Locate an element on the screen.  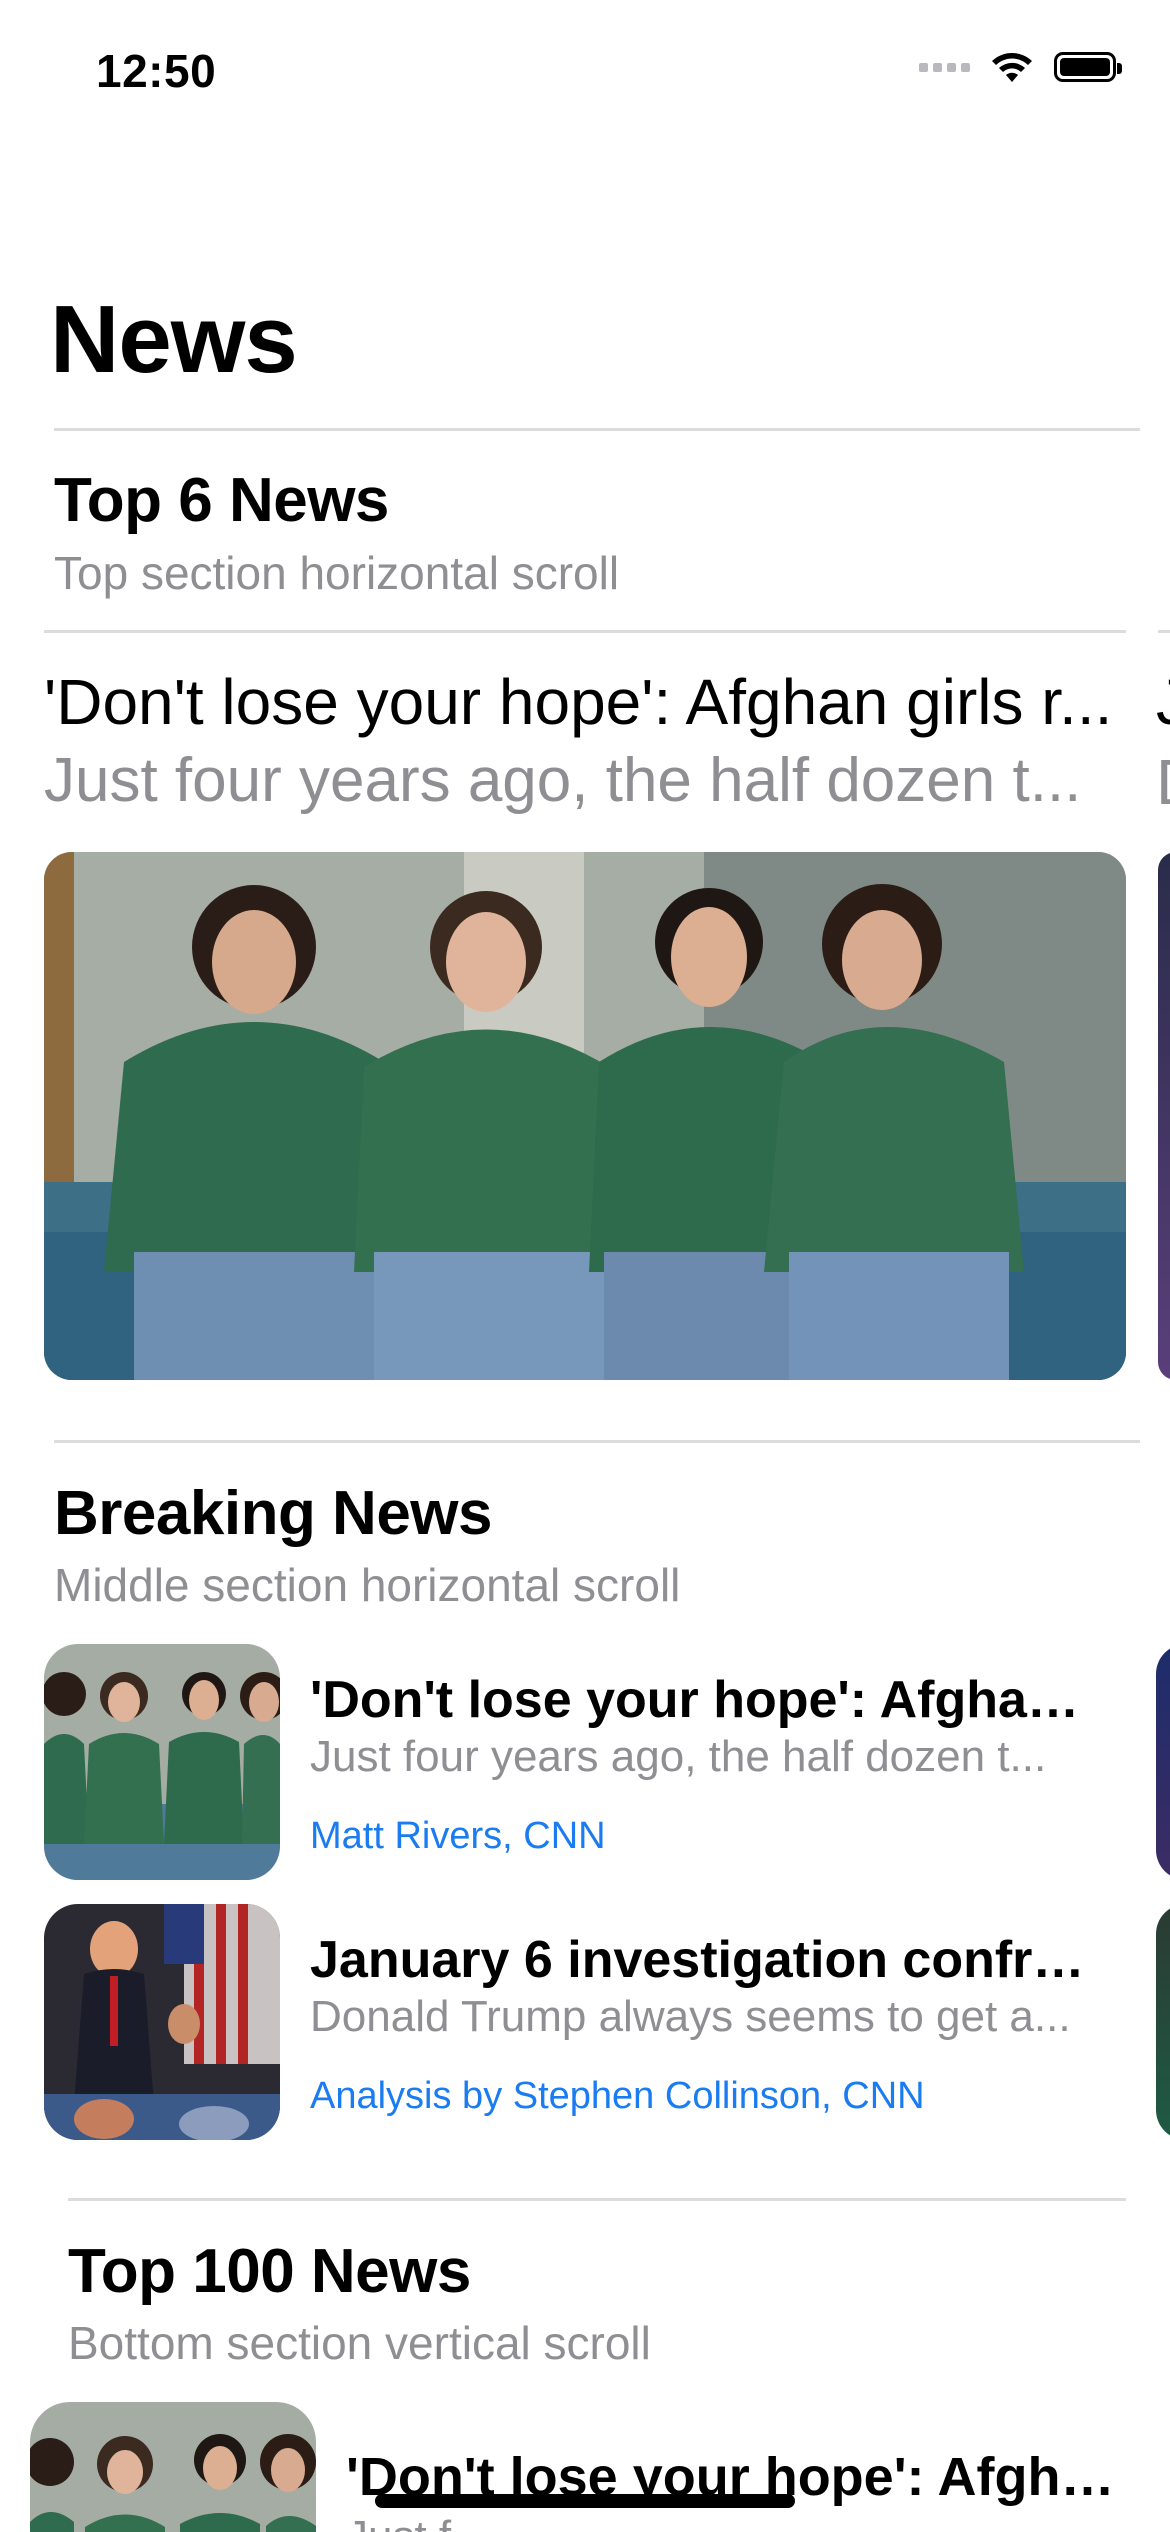
section-subtitle-top: Top section horizontal scroll is located at coordinates (337, 573).